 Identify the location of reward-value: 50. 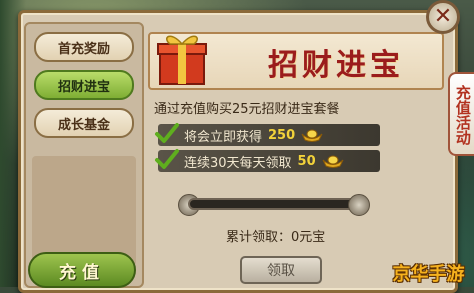
(306, 161).